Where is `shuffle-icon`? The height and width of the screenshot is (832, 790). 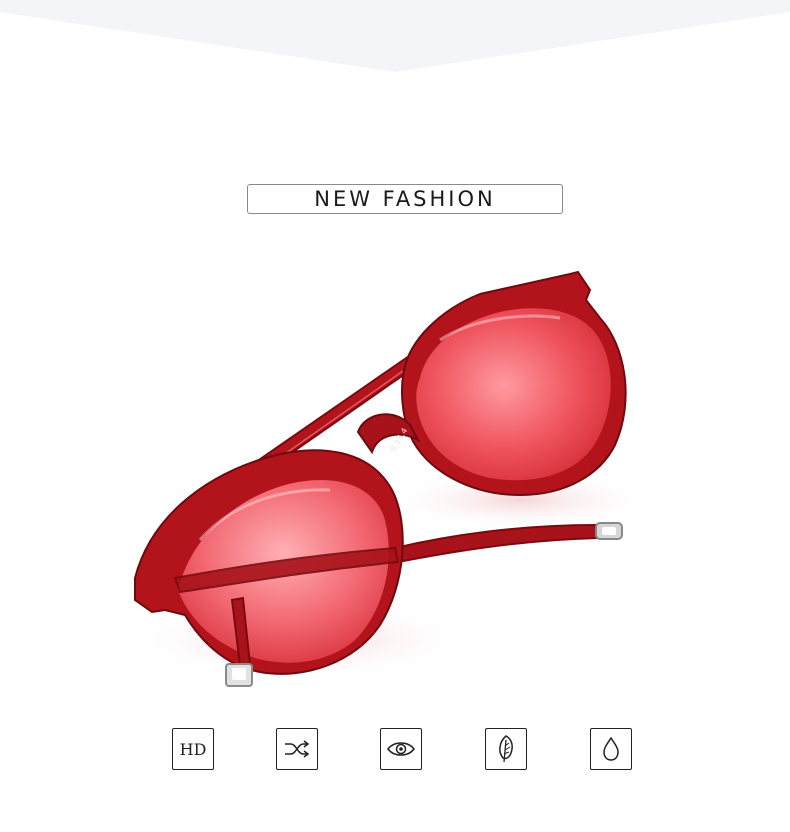 shuffle-icon is located at coordinates (297, 749).